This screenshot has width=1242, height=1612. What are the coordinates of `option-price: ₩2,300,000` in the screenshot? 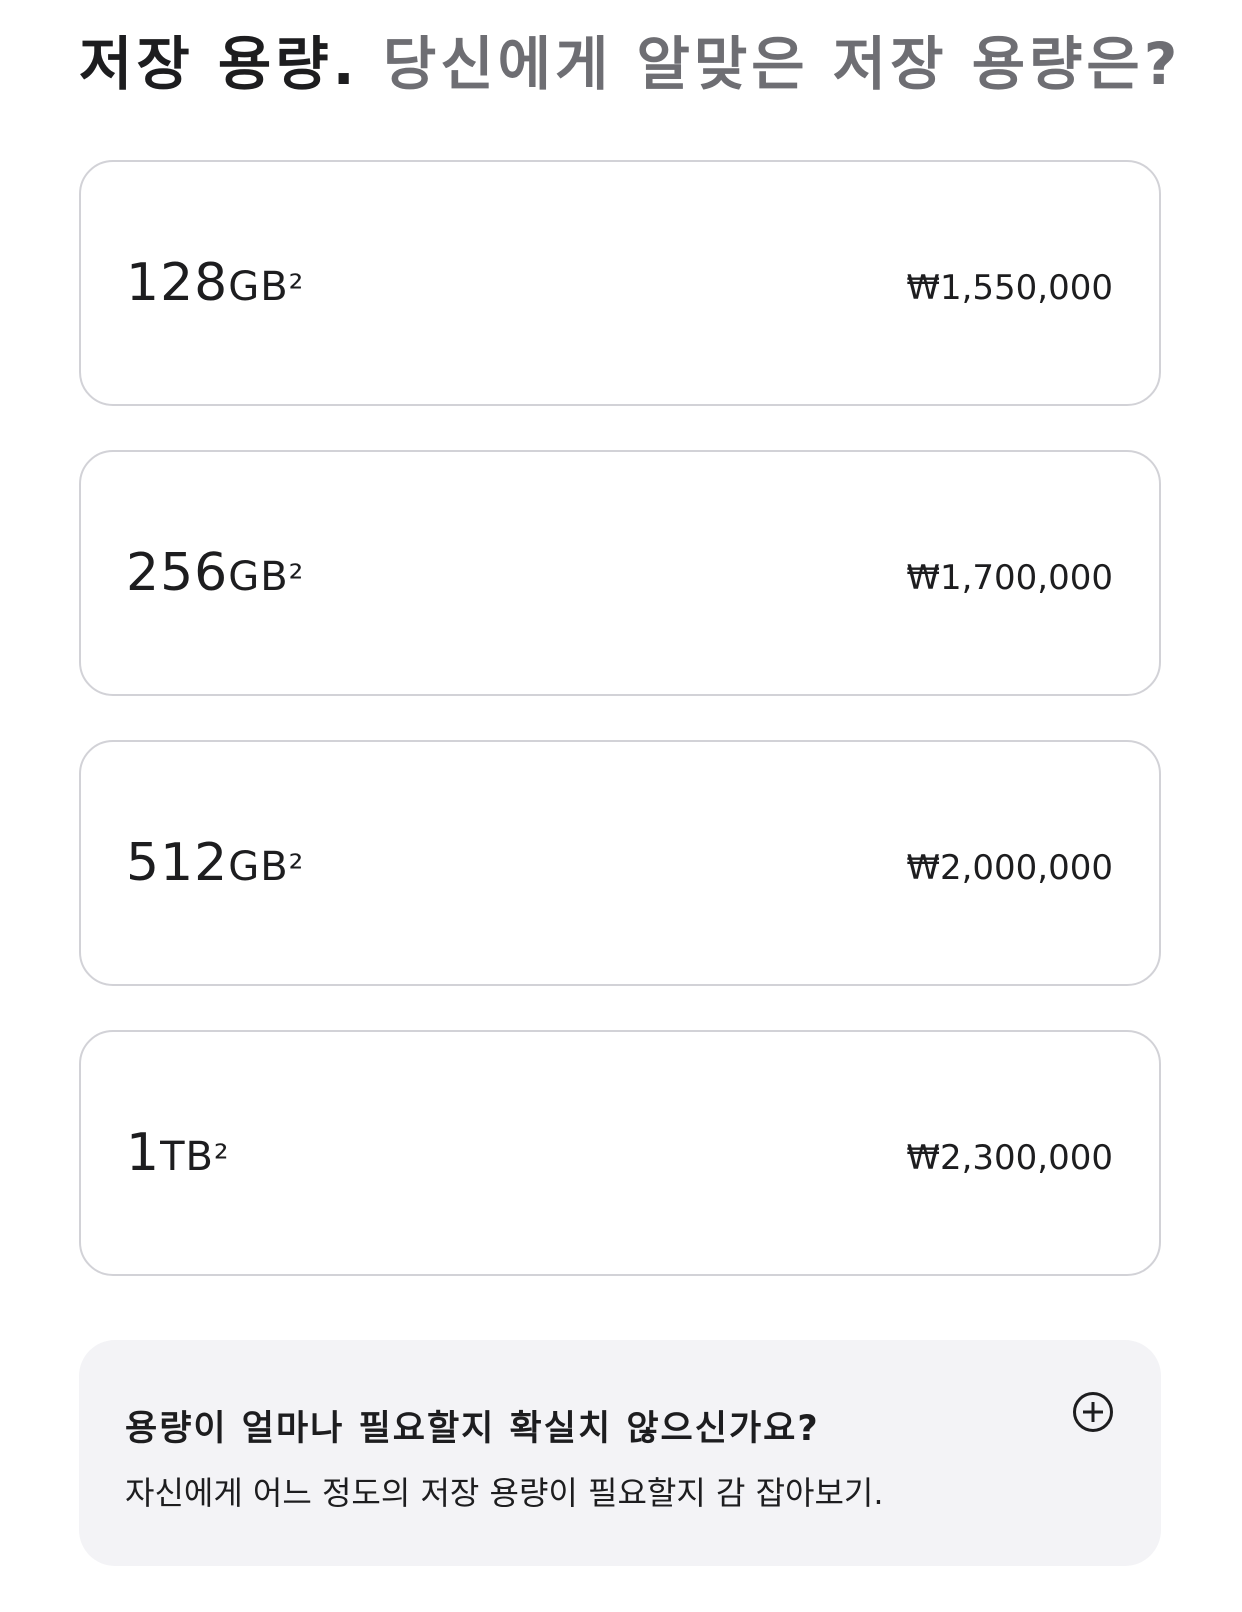 It's located at (1009, 1157).